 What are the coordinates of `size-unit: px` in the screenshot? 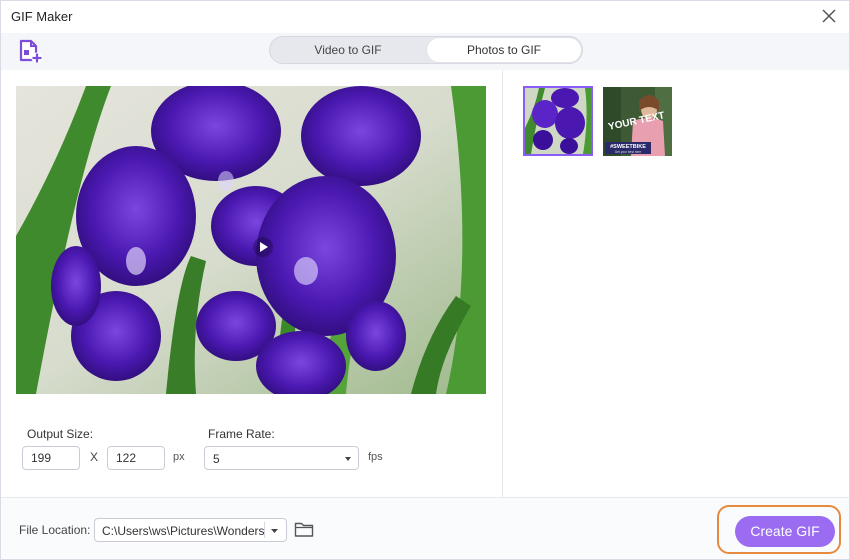 It's located at (179, 457).